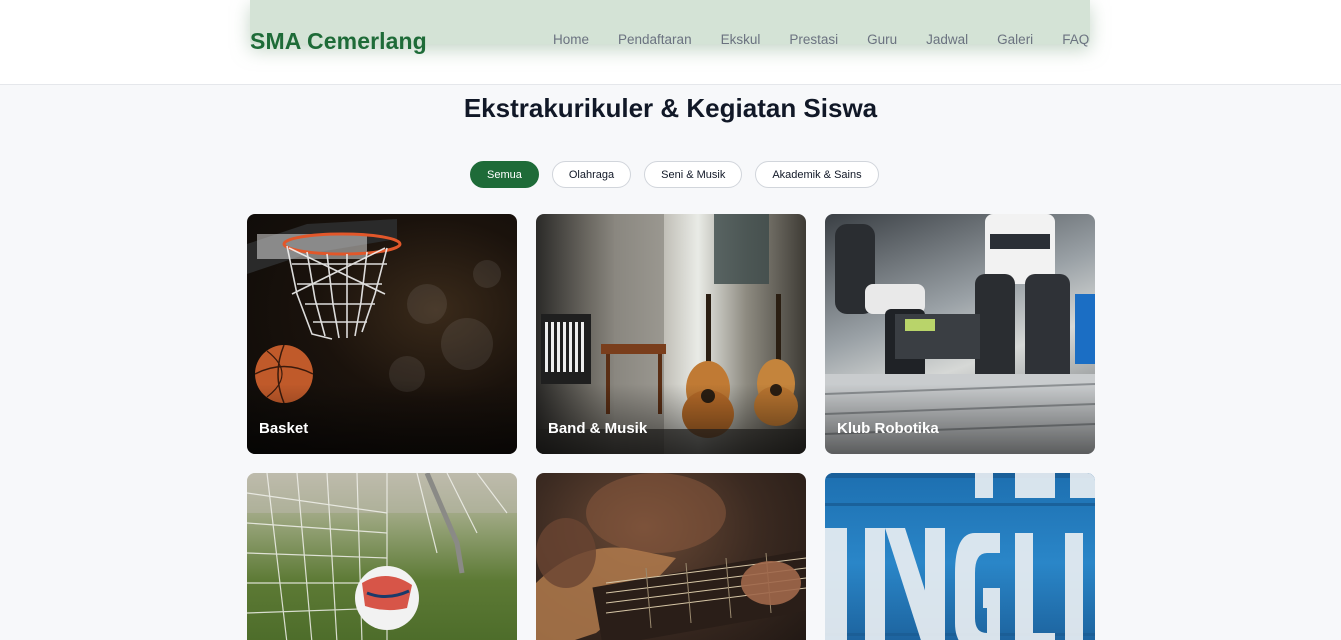 The width and height of the screenshot is (1341, 640). I want to click on activity-card-english, so click(960, 556).